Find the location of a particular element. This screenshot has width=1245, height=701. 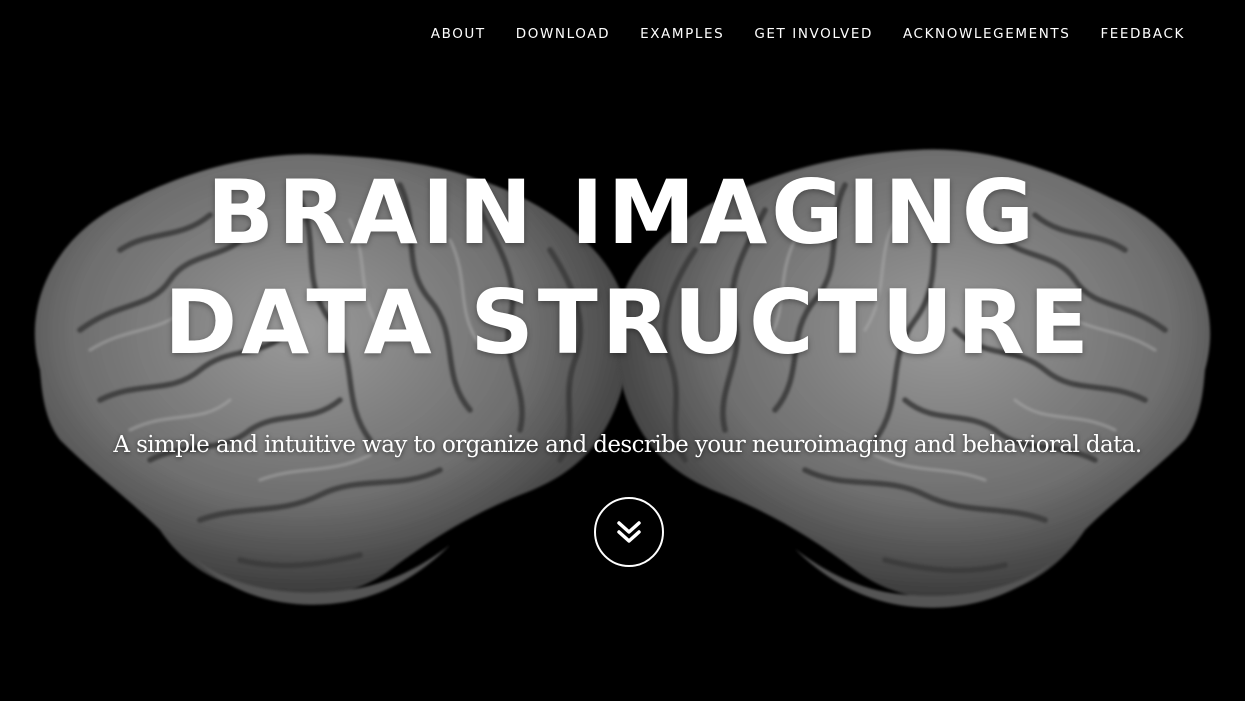

scroll-down-button is located at coordinates (629, 532).